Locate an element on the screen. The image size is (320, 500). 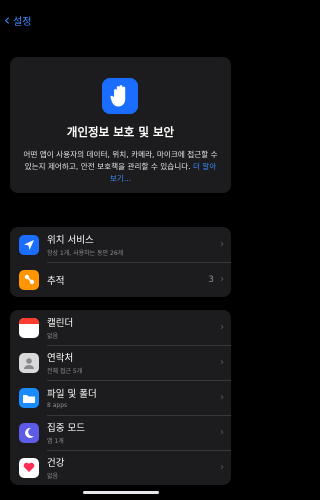
row-tracking: 추적 3 › is located at coordinates (120, 279).